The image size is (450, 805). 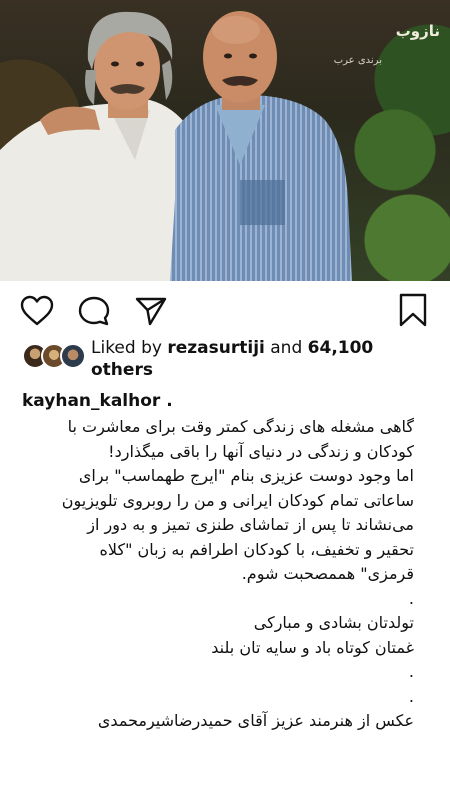 What do you see at coordinates (73, 356) in the screenshot?
I see `avatar` at bounding box center [73, 356].